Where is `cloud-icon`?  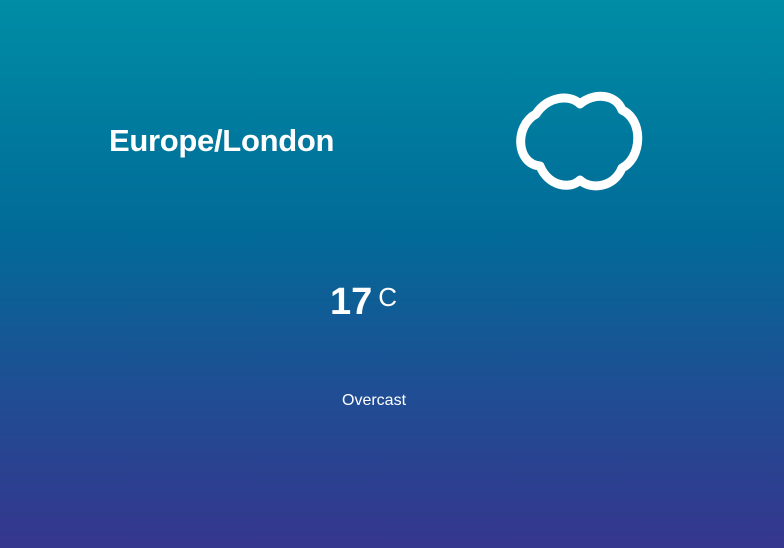
cloud-icon is located at coordinates (579, 141).